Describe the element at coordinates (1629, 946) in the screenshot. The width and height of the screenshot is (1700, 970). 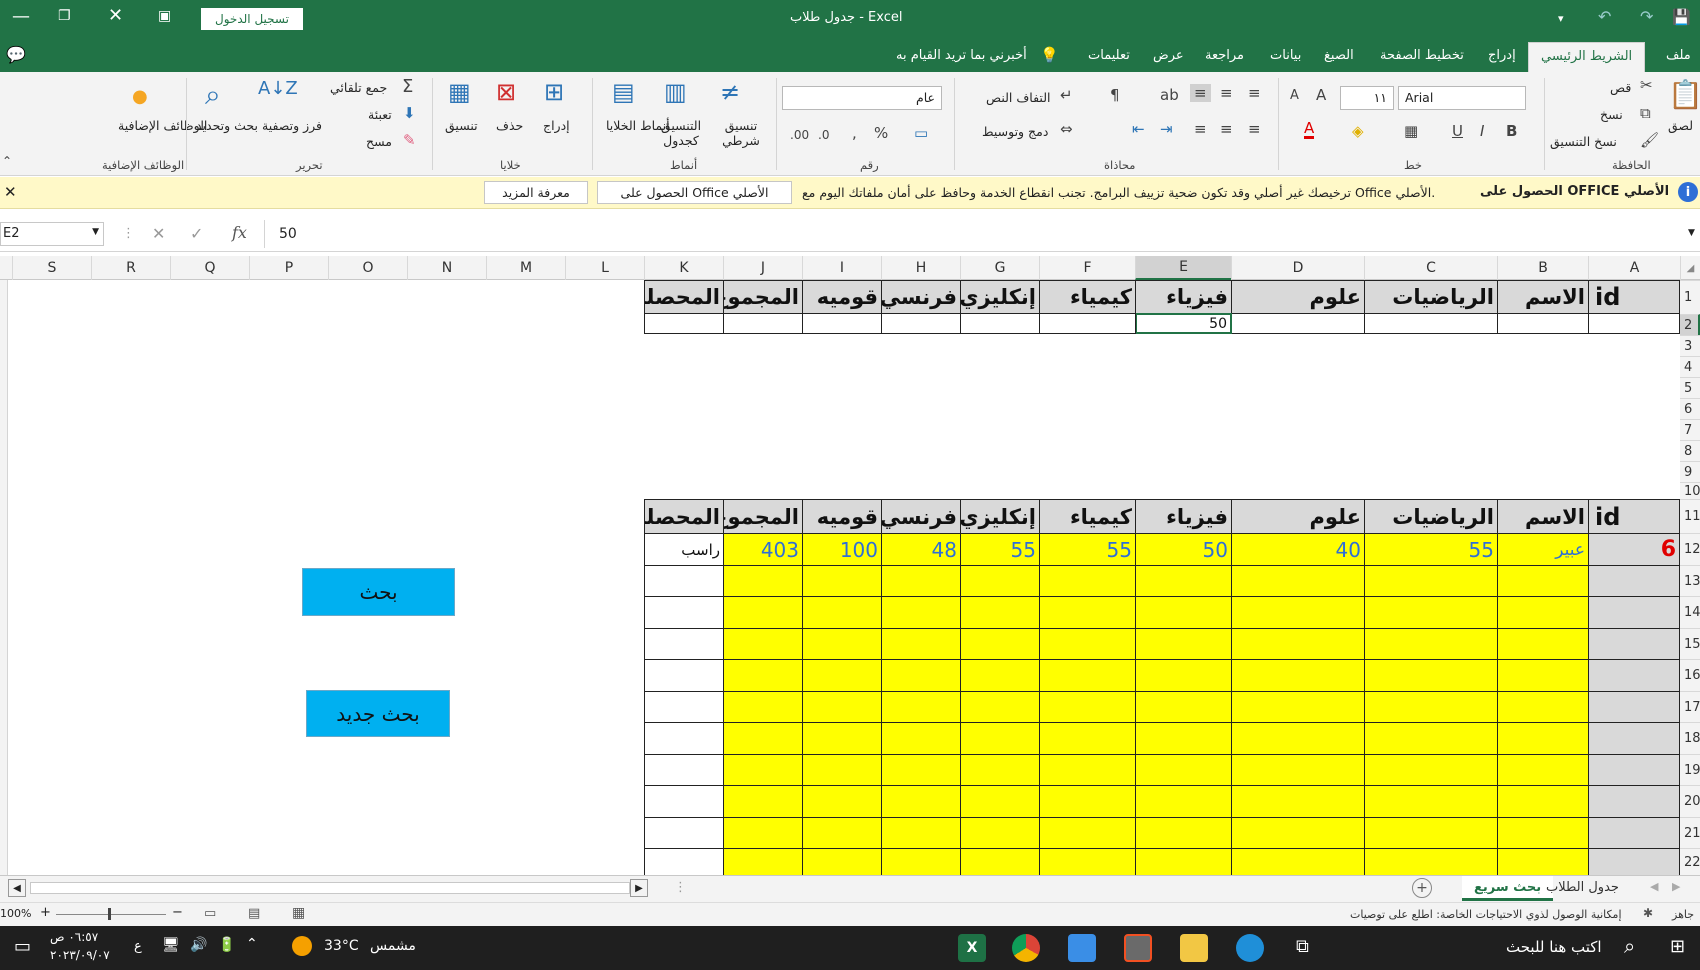
I see `search-icon: ⌕` at that location.